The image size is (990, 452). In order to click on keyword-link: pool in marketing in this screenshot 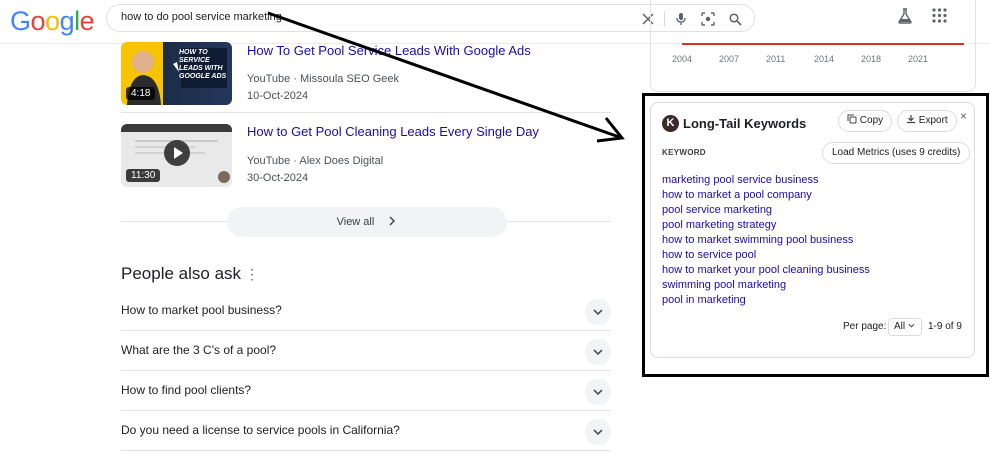, I will do `click(766, 300)`.